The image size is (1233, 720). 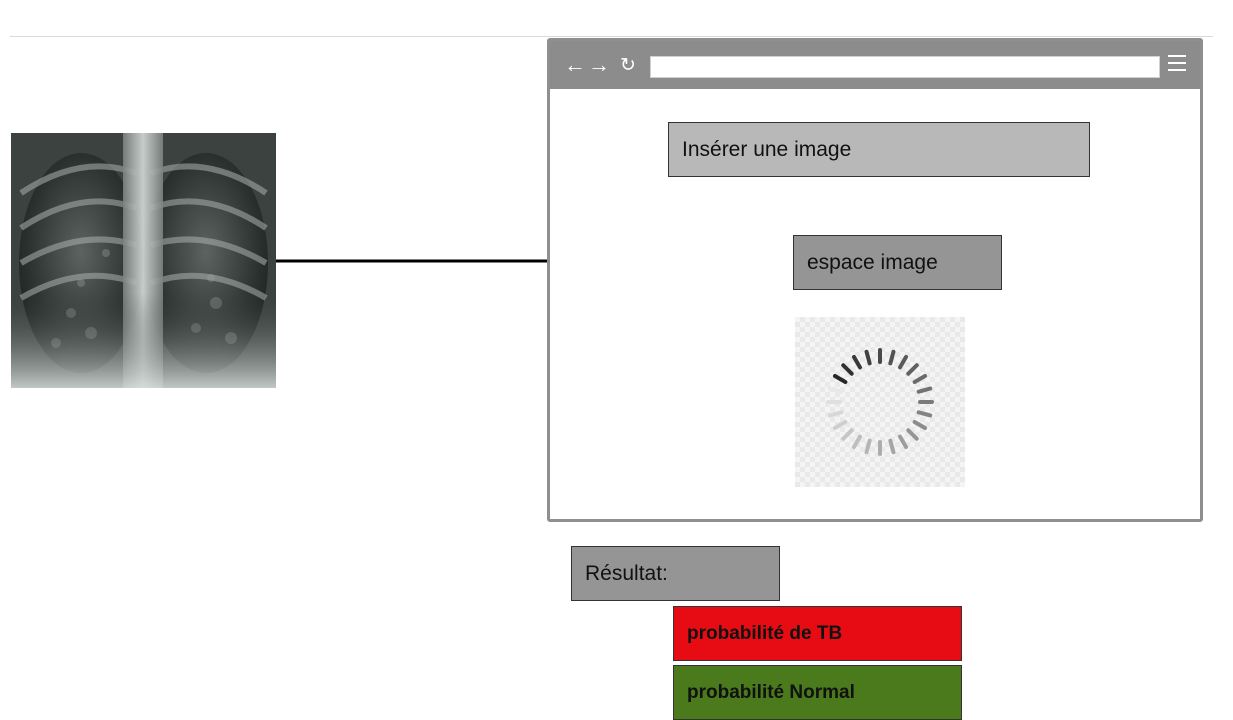 What do you see at coordinates (817, 692) in the screenshot?
I see `normal-probability-badge: probabilité Normal` at bounding box center [817, 692].